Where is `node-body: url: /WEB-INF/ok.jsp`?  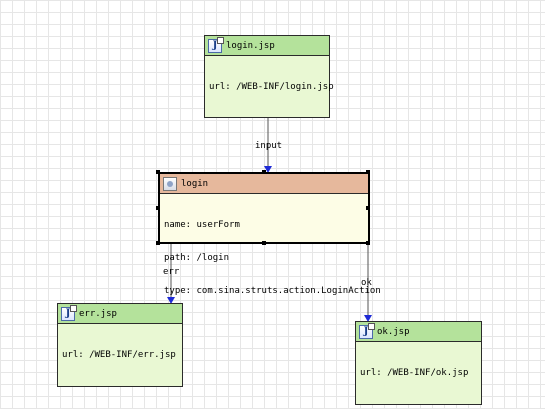 node-body: url: /WEB-INF/ok.jsp is located at coordinates (418, 373).